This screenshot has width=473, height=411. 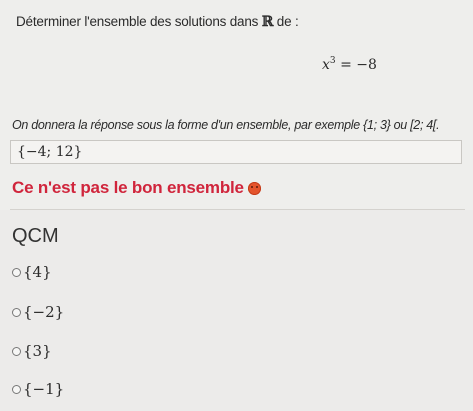 What do you see at coordinates (37, 351) in the screenshot?
I see `option-label: {3}` at bounding box center [37, 351].